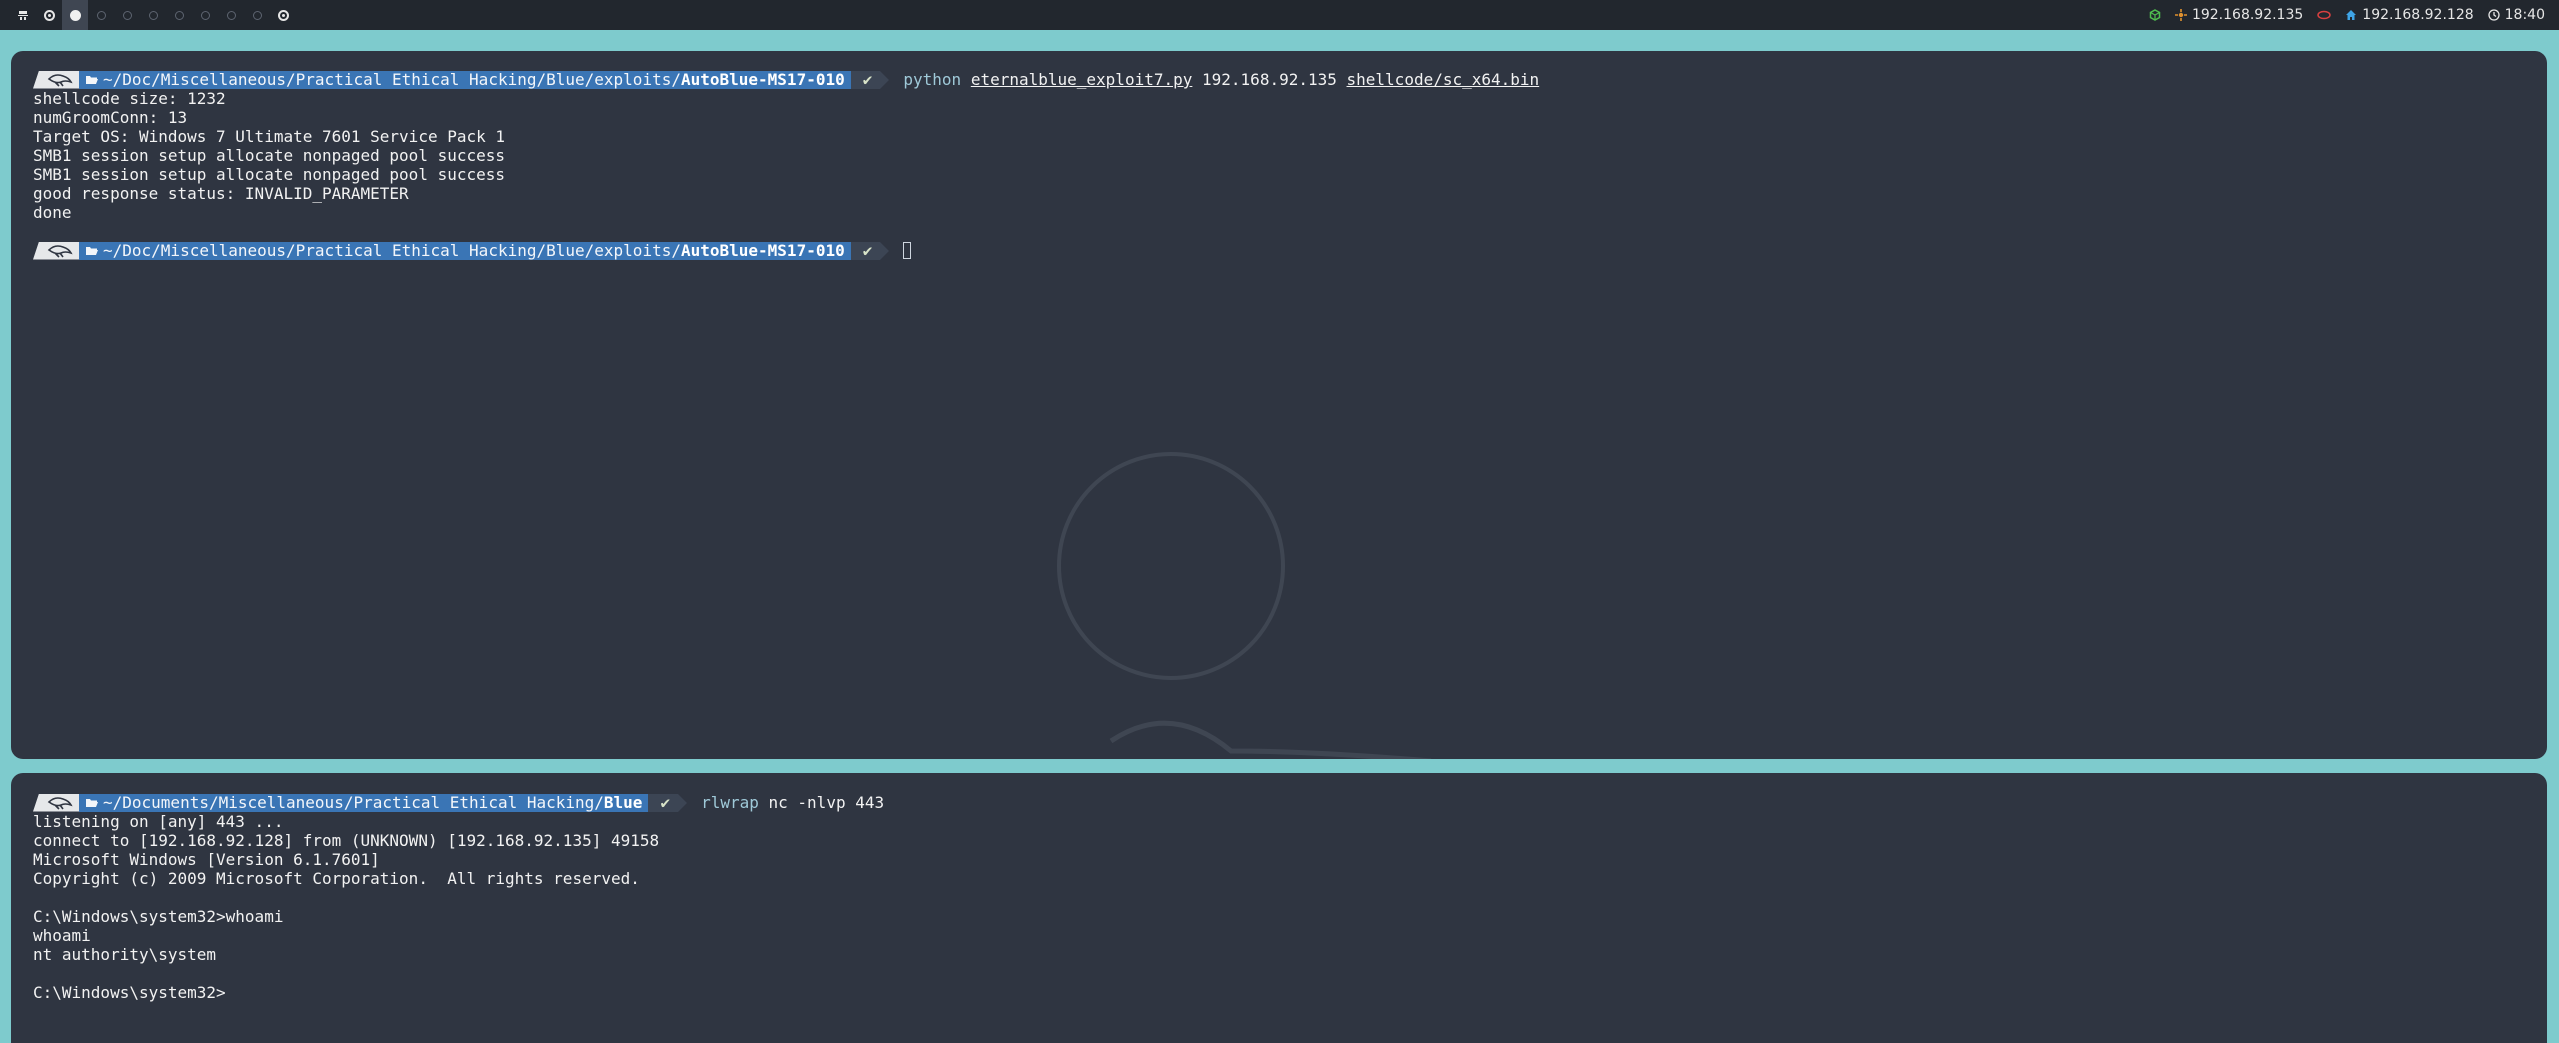 The image size is (2559, 1043). What do you see at coordinates (1244, 605) in the screenshot?
I see `octopus-wallpaper-image` at bounding box center [1244, 605].